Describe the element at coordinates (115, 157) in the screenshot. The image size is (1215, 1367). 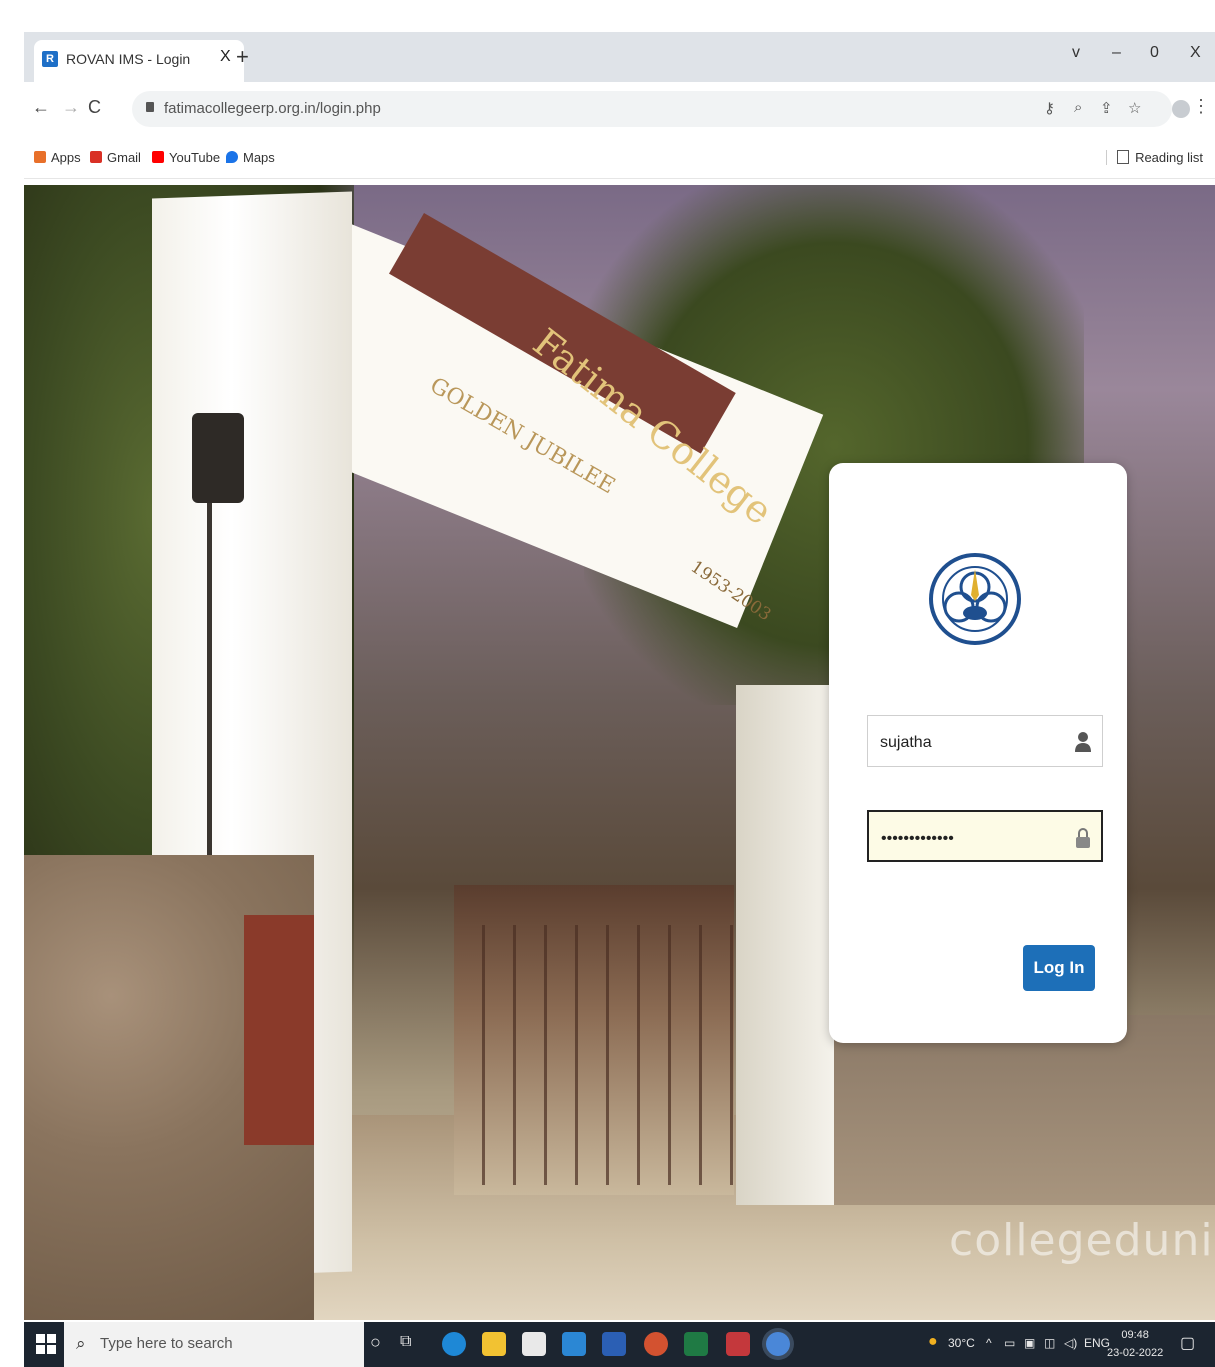
I see `bookmark-gmail: Gmail` at that location.